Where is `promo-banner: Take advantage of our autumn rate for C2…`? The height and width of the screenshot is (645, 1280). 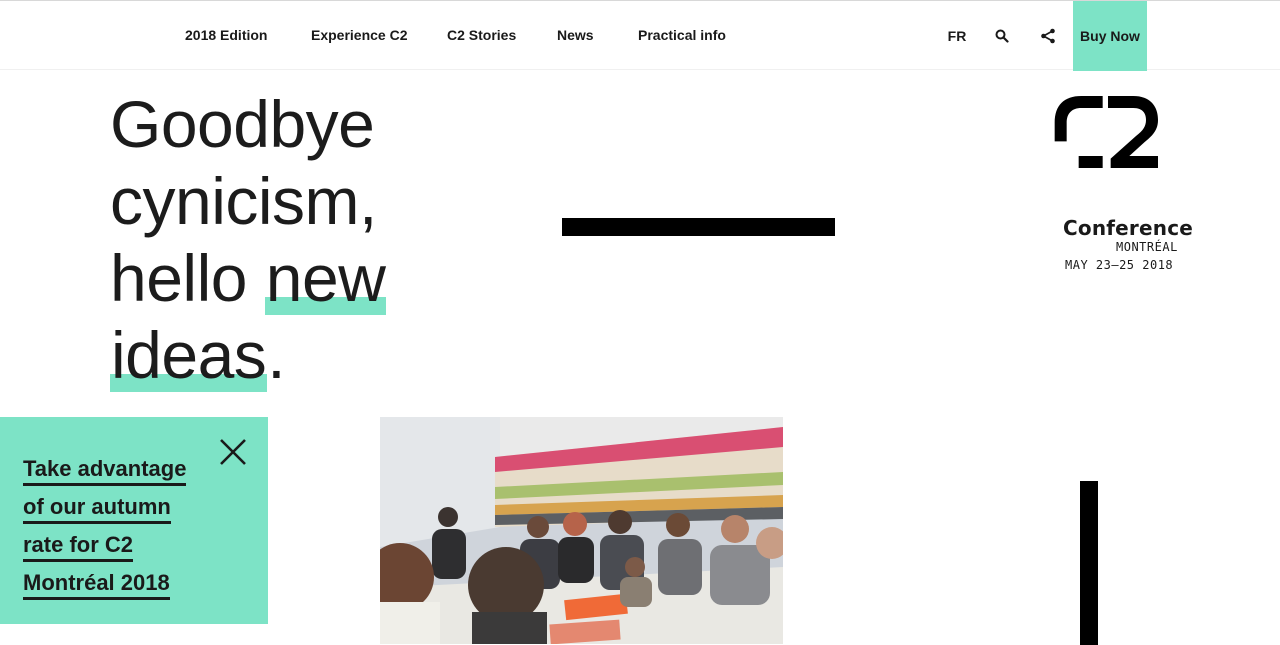 promo-banner: Take advantage of our autumn rate for C2… is located at coordinates (134, 520).